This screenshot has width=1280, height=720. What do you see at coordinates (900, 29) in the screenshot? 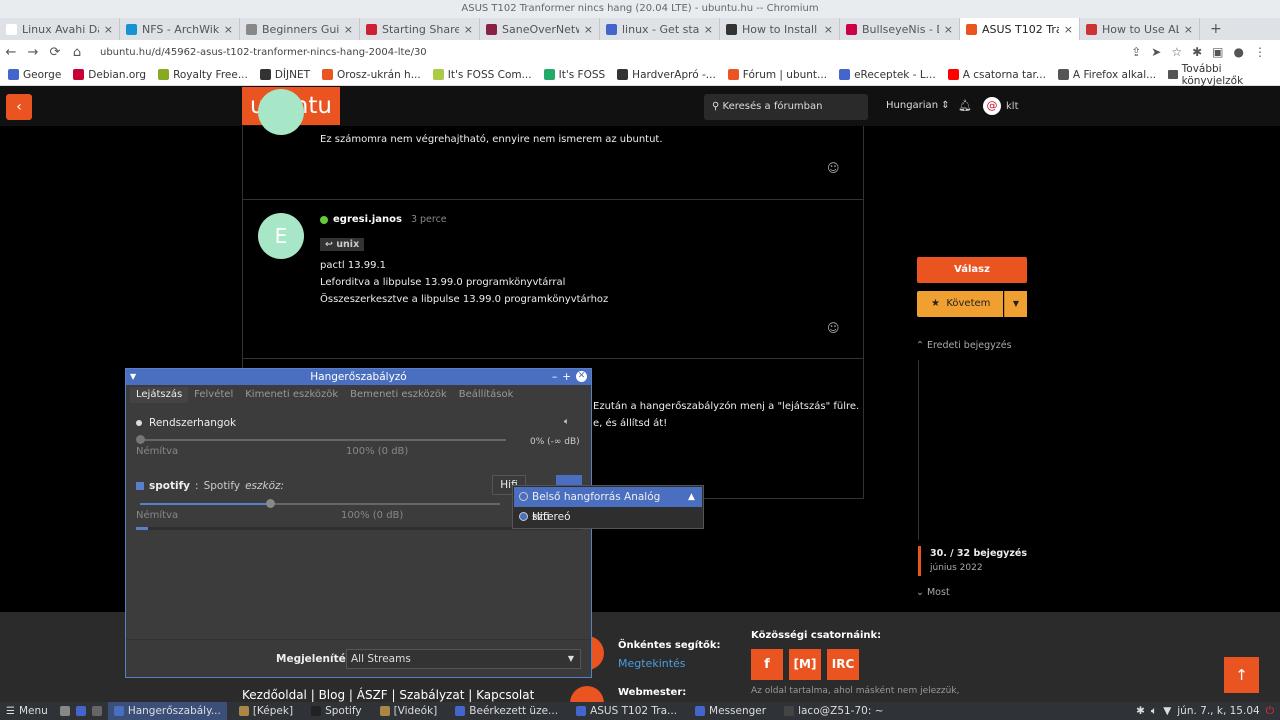
I see `browser-tab: BullseyeNis - D ×` at bounding box center [900, 29].